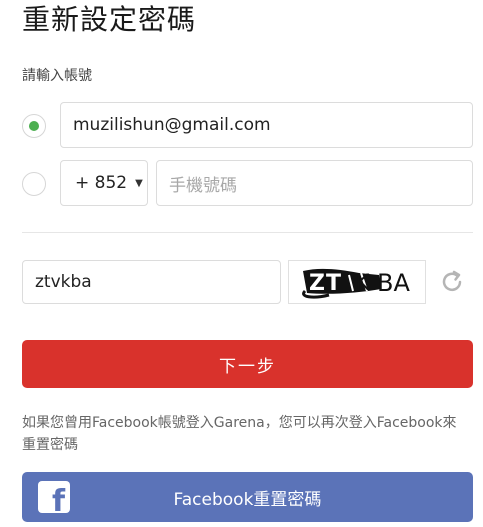 Image resolution: width=483 pixels, height=527 pixels. What do you see at coordinates (109, 19) in the screenshot?
I see `page-title: 重新設定密碼` at bounding box center [109, 19].